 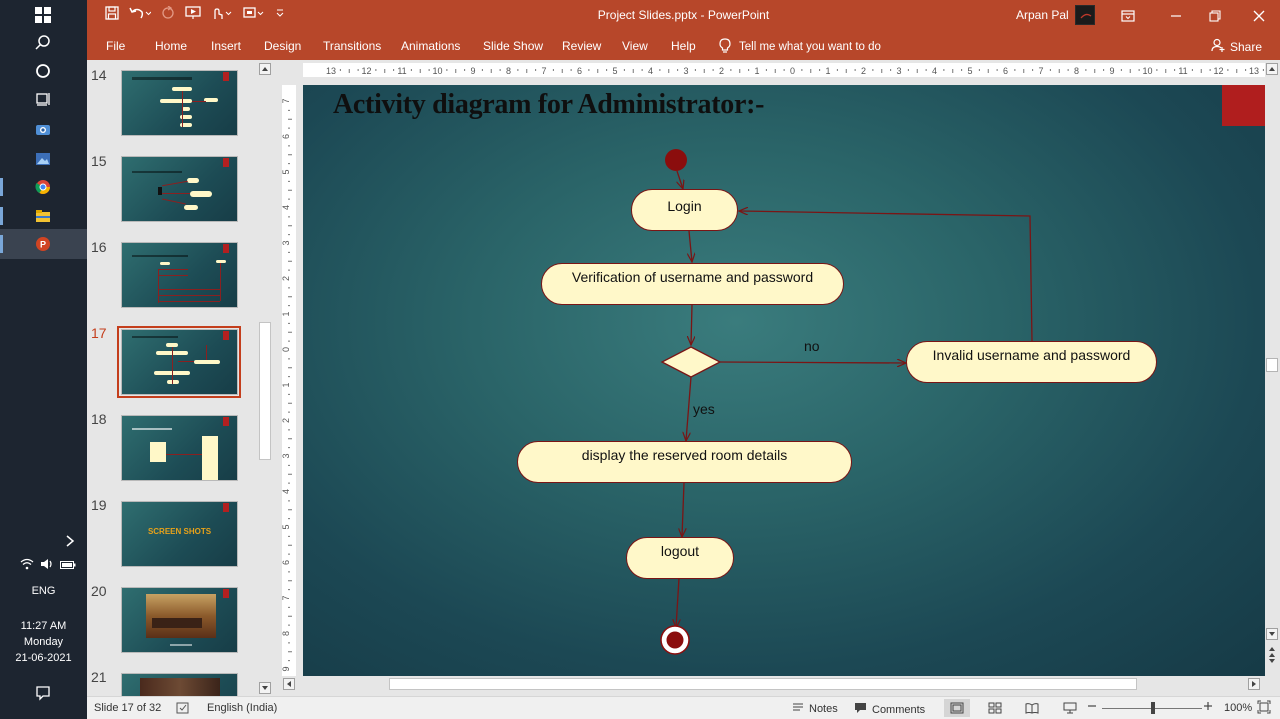 I want to click on battery-icon, so click(x=68, y=566).